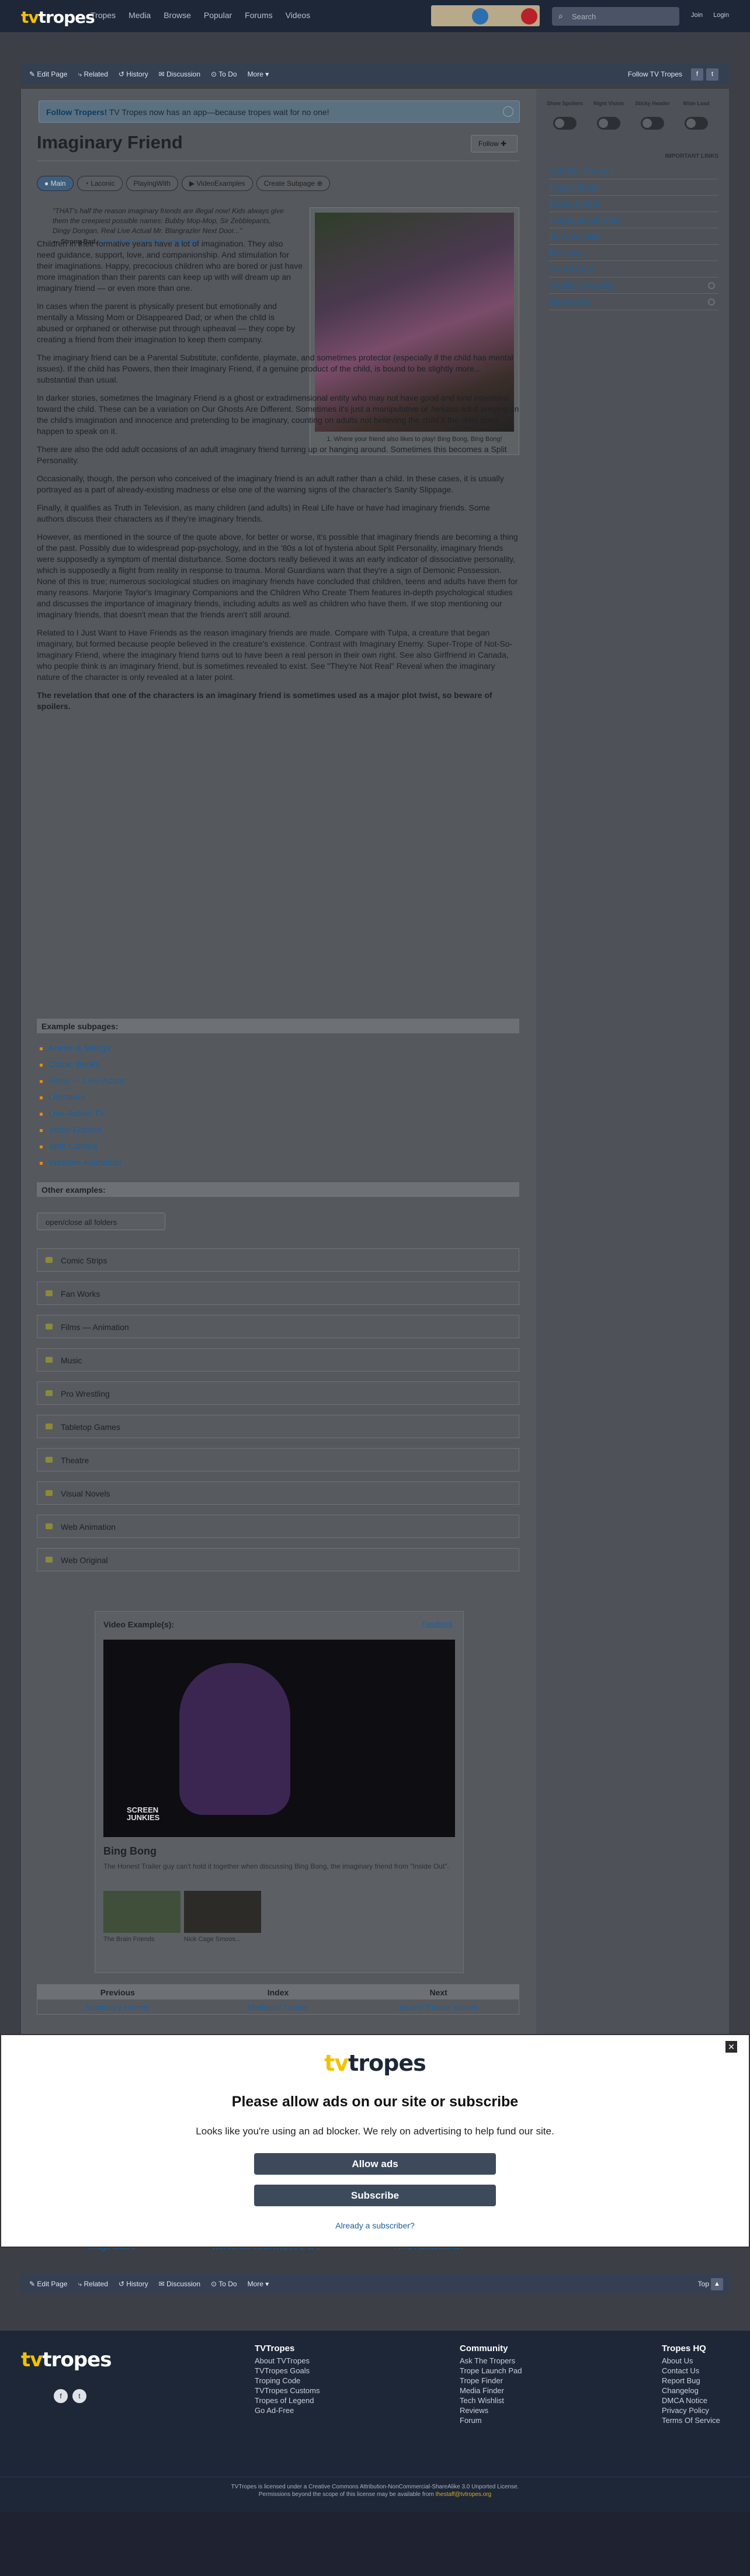 This screenshot has width=750, height=2576. Describe the element at coordinates (279, 1738) in the screenshot. I see `video-player: SCREEN JUNKIES` at that location.